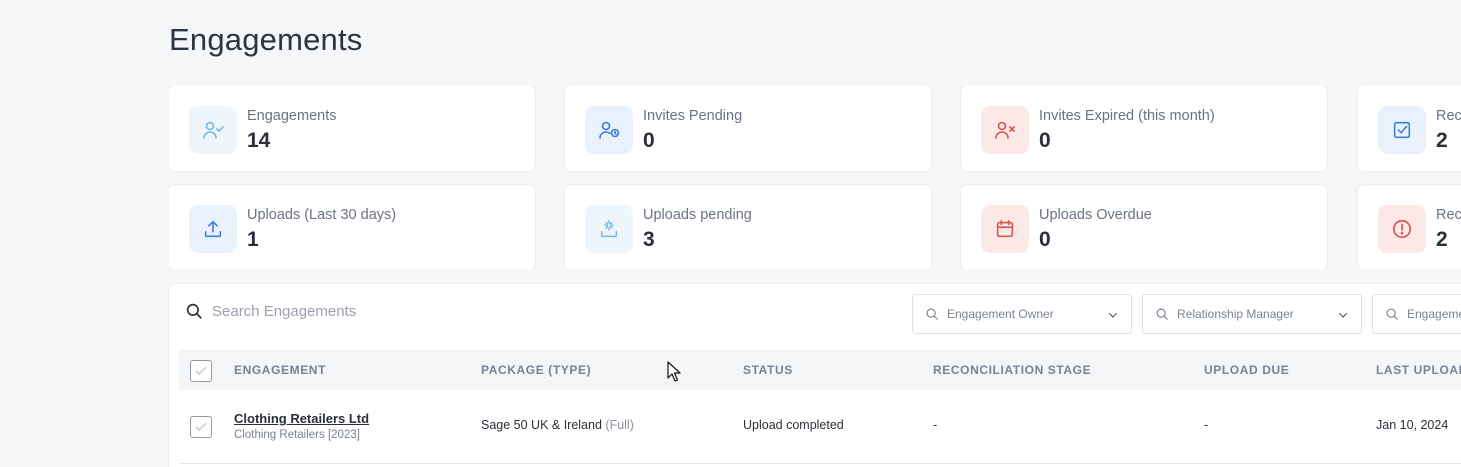 The width and height of the screenshot is (1461, 467). I want to click on stat-value: 1, so click(253, 239).